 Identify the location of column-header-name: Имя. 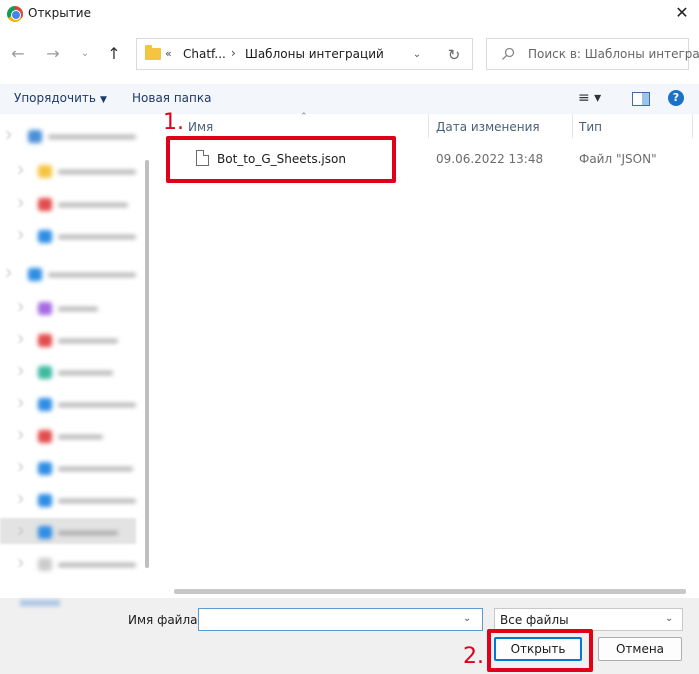
(200, 127).